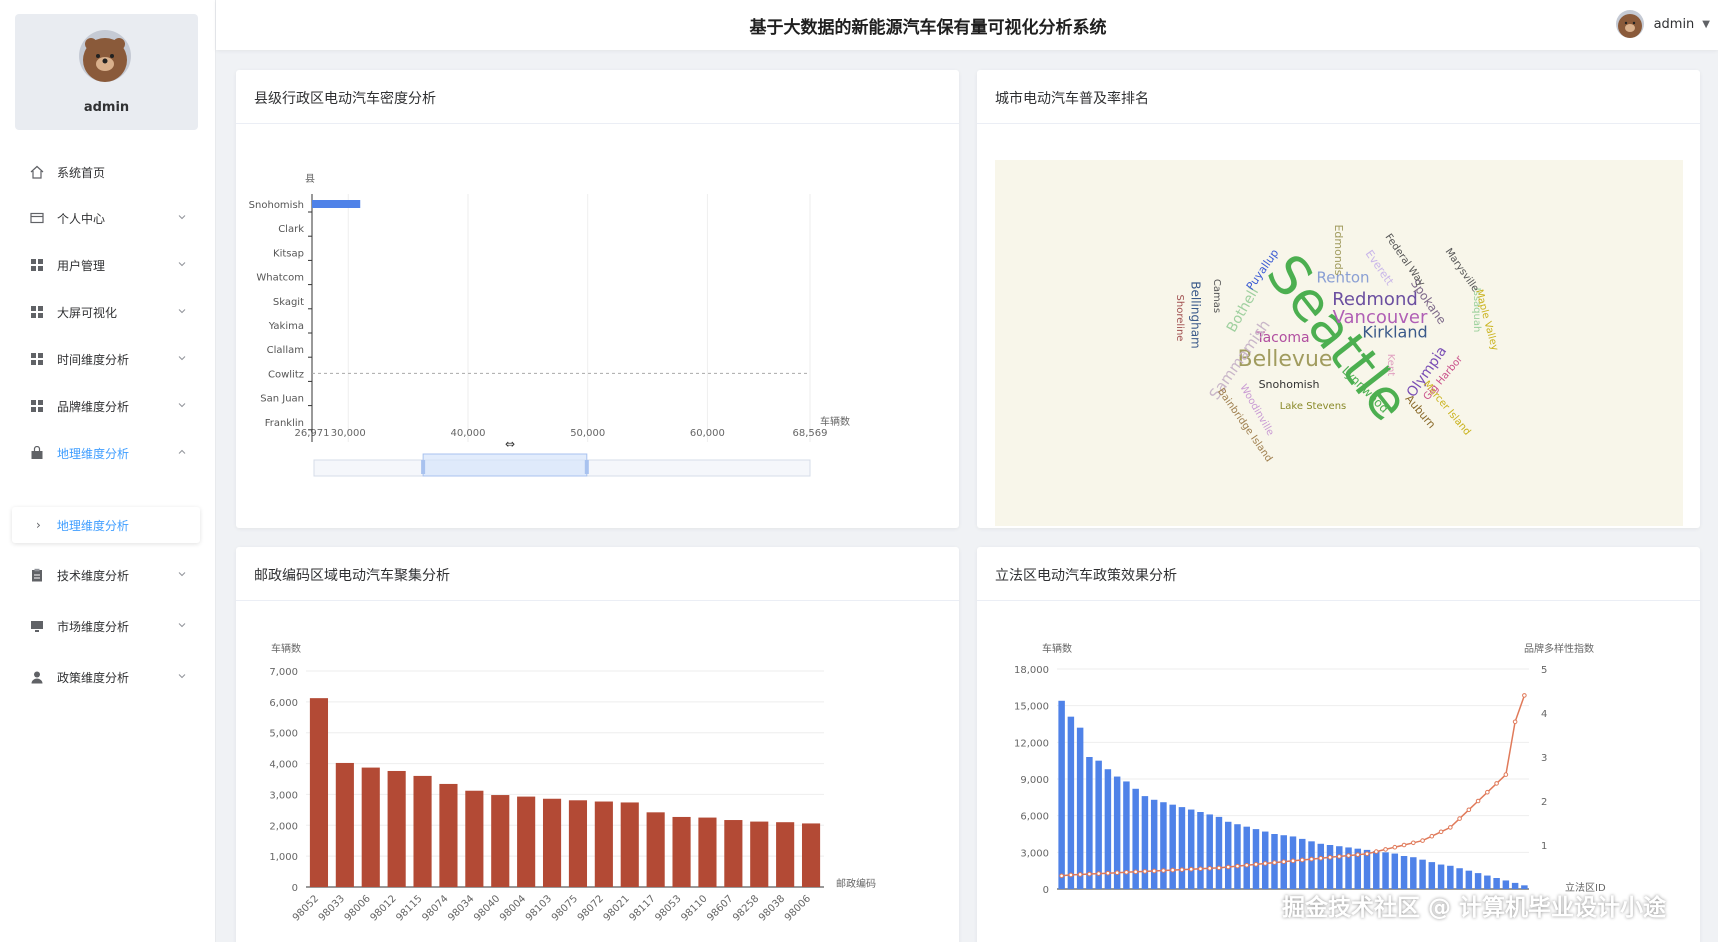 The height and width of the screenshot is (942, 1718). Describe the element at coordinates (108, 575) in the screenshot. I see `menu-item-tech-analysis: 技术维度分析` at that location.